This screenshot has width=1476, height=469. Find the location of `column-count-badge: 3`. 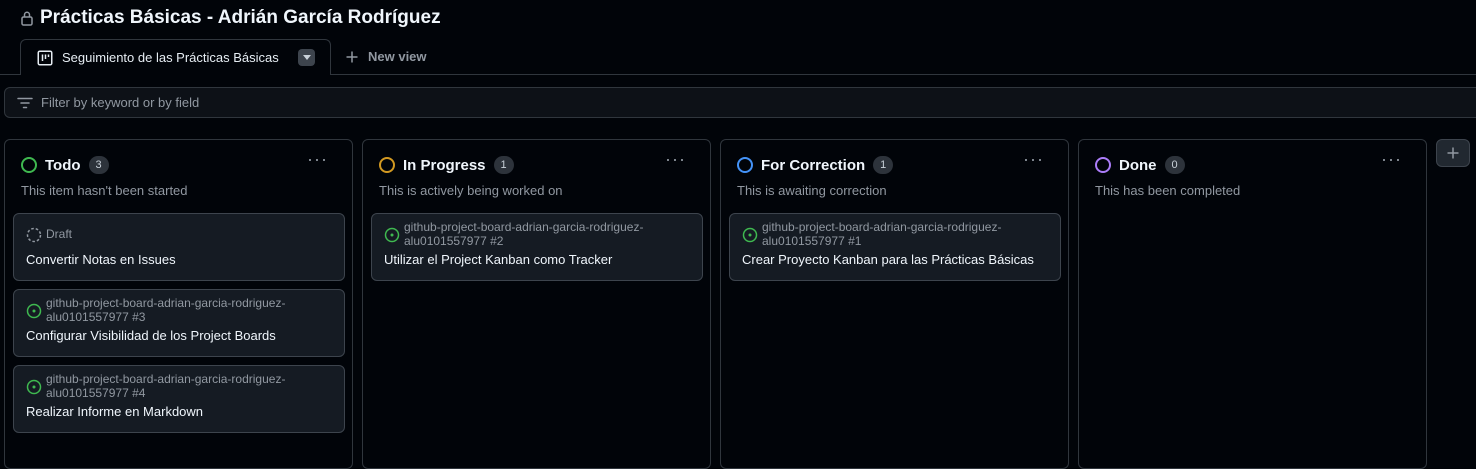

column-count-badge: 3 is located at coordinates (98, 165).